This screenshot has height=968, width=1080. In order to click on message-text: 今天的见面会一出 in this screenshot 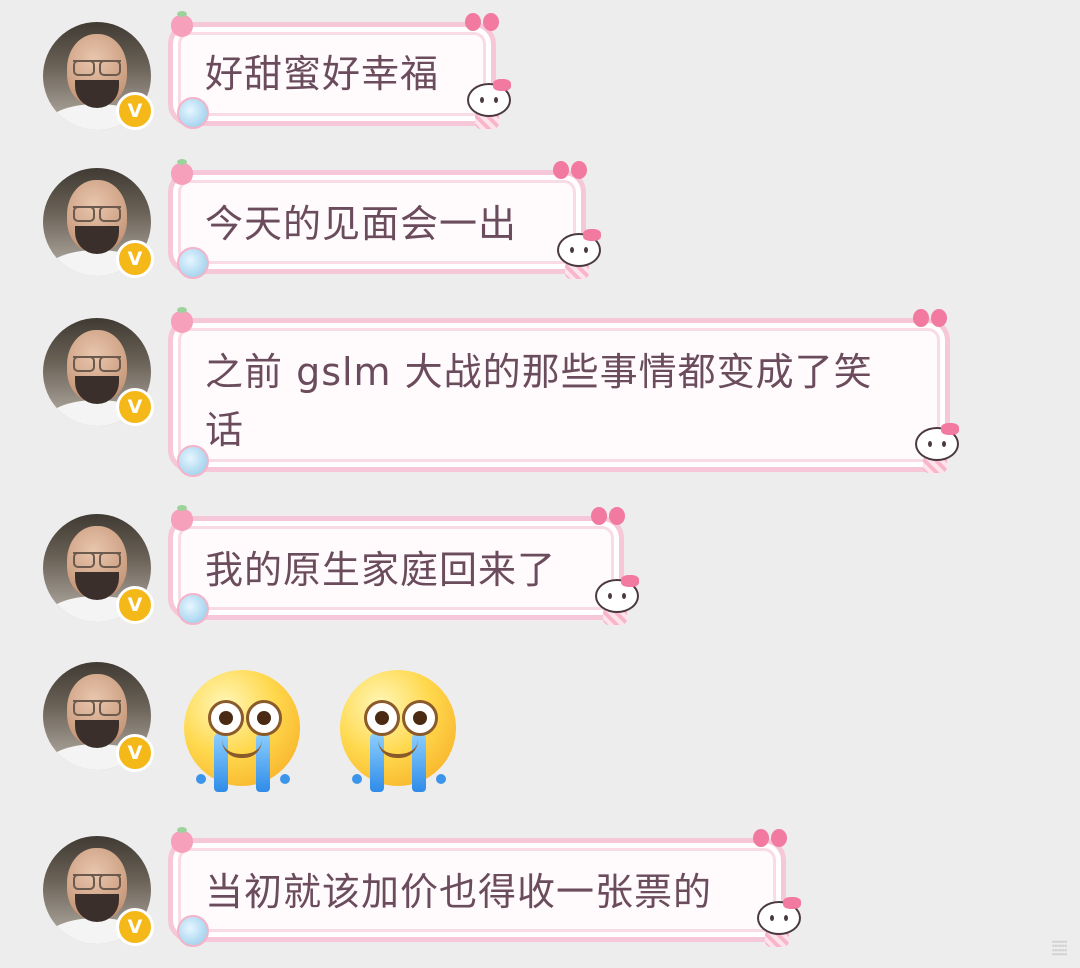, I will do `click(361, 224)`.